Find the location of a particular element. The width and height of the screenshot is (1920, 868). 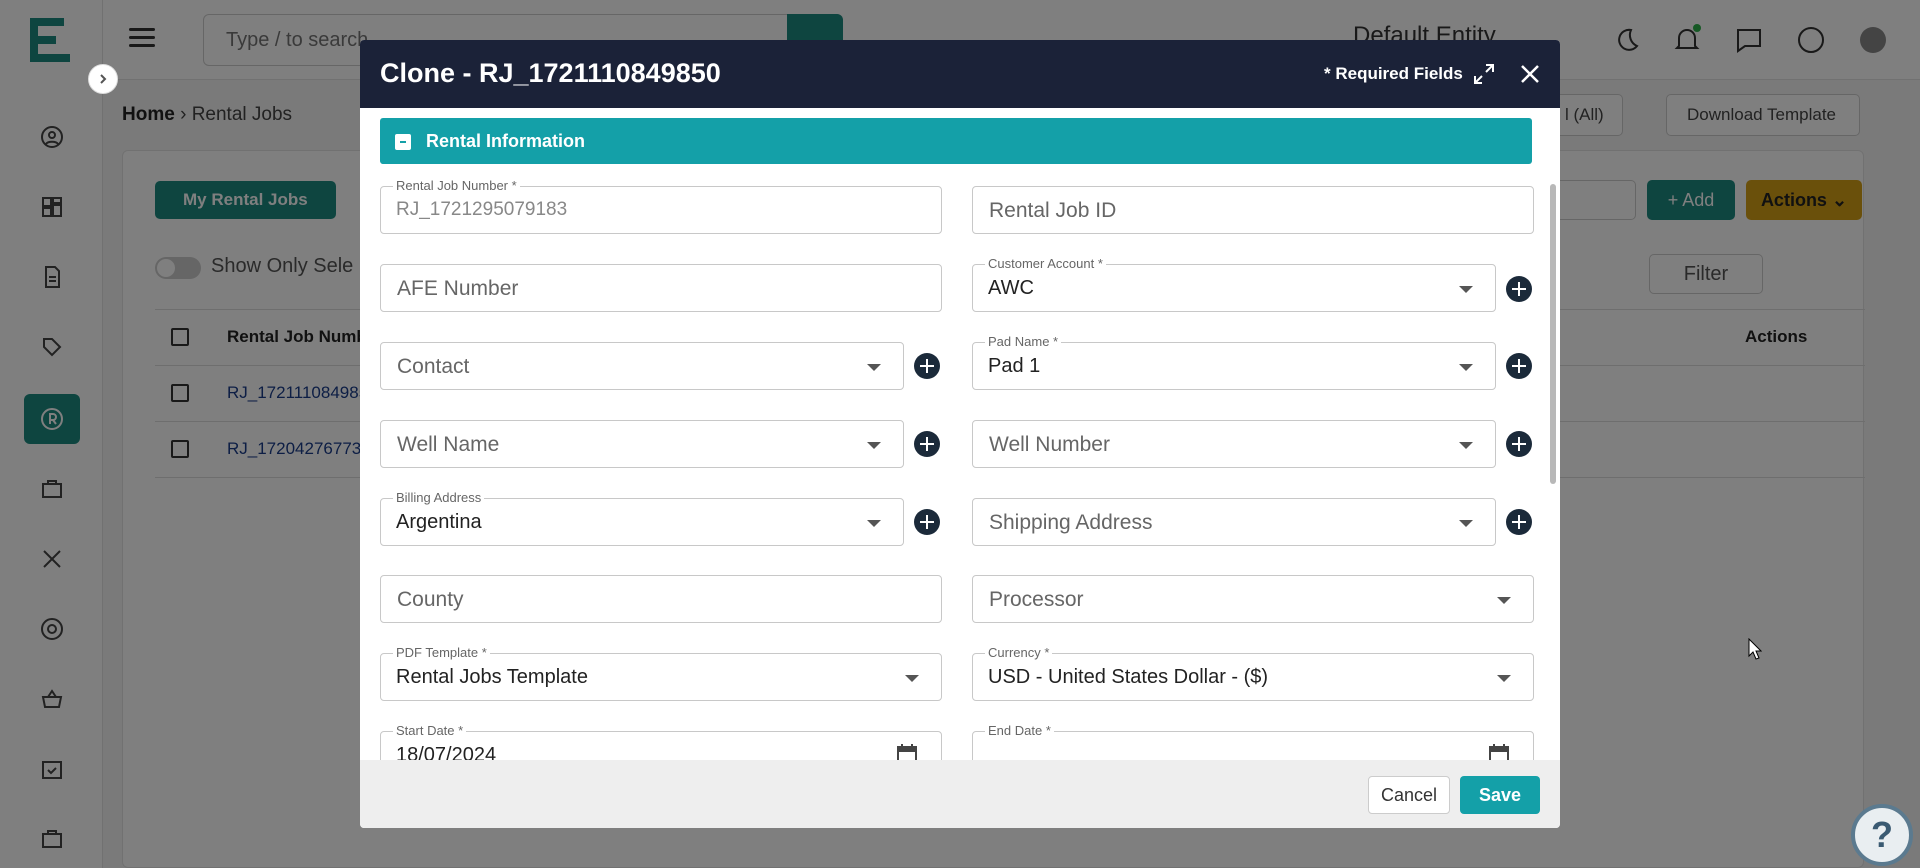

add-customer-account-icon is located at coordinates (1519, 289).